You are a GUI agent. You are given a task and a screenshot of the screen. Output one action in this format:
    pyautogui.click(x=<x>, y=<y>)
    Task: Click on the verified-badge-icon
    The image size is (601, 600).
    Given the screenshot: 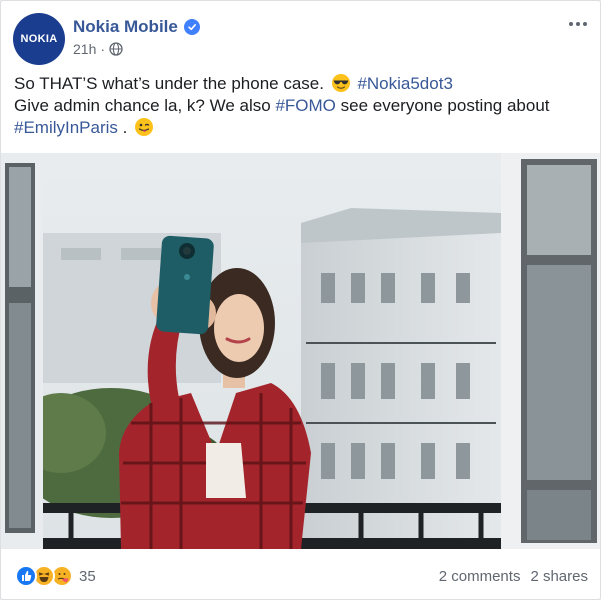 What is the action you would take?
    pyautogui.click(x=191, y=27)
    